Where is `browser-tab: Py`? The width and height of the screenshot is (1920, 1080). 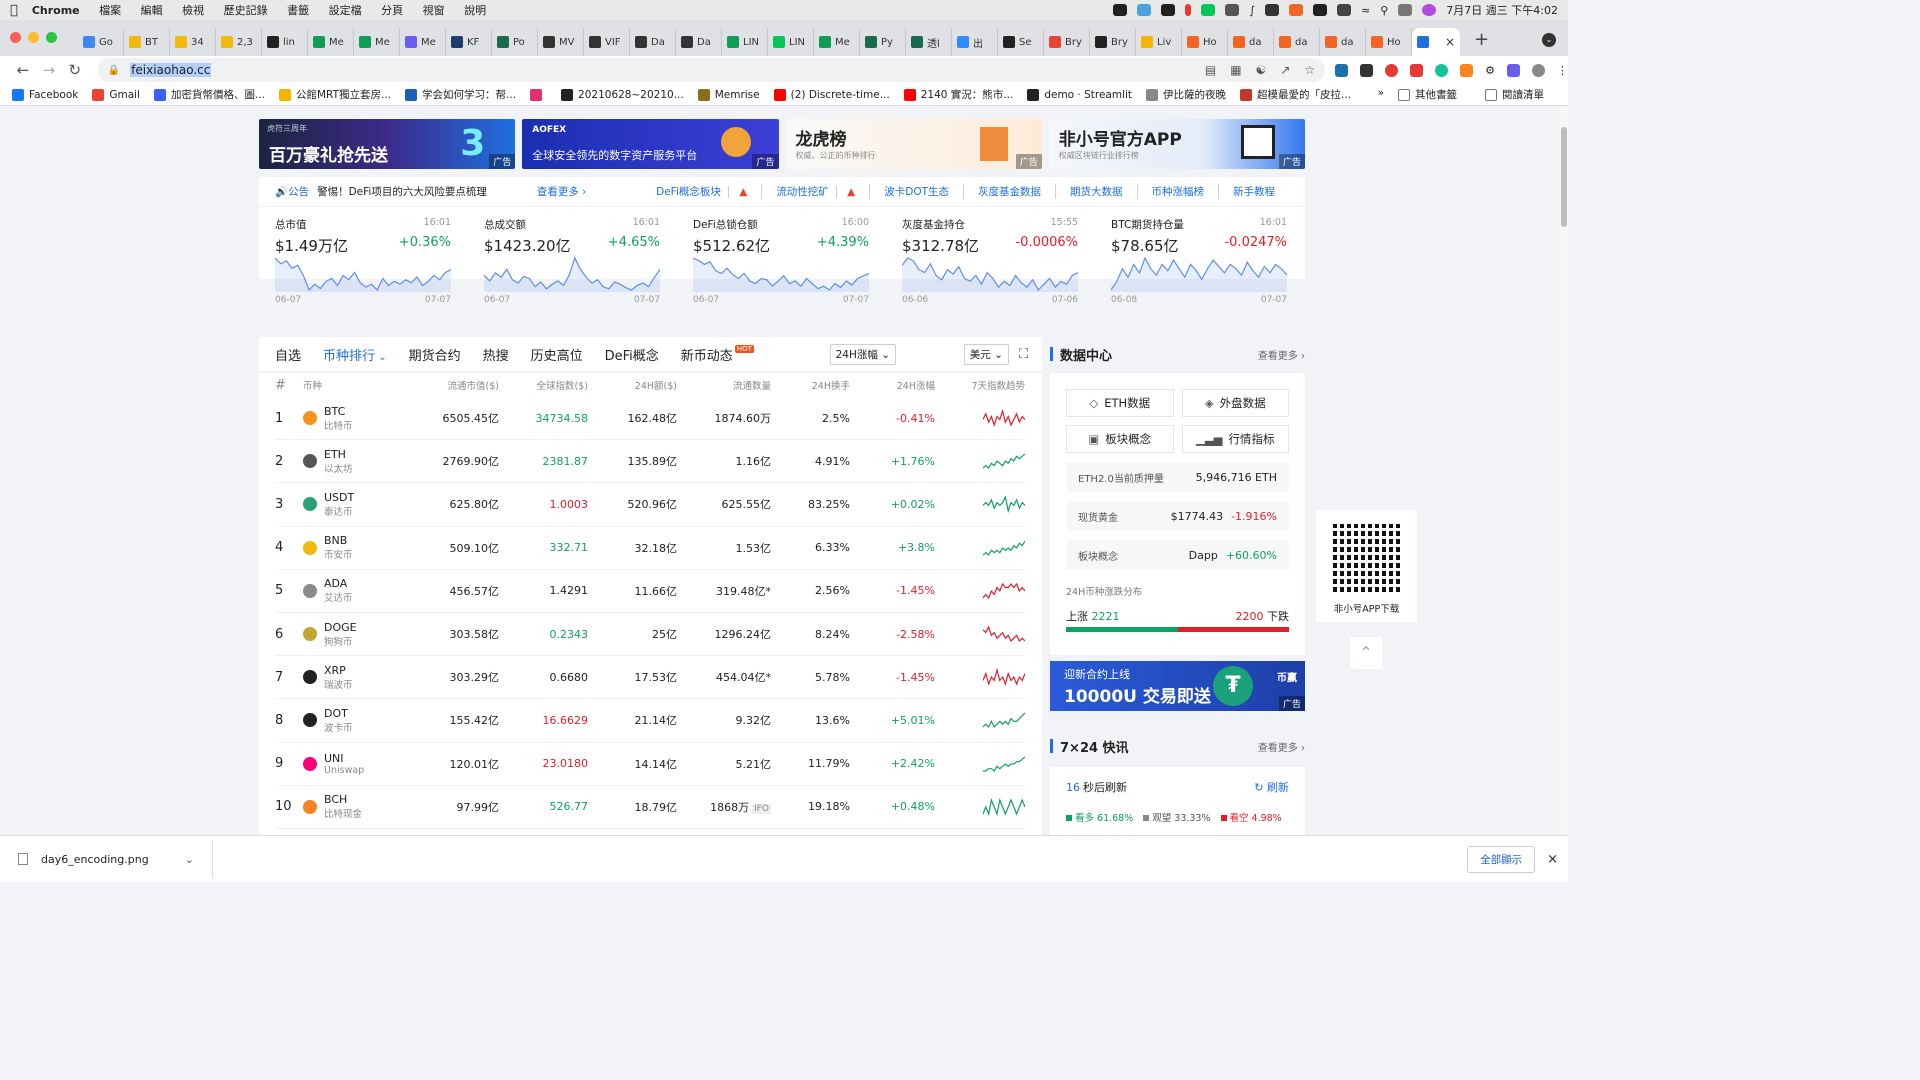
browser-tab: Py is located at coordinates (883, 42).